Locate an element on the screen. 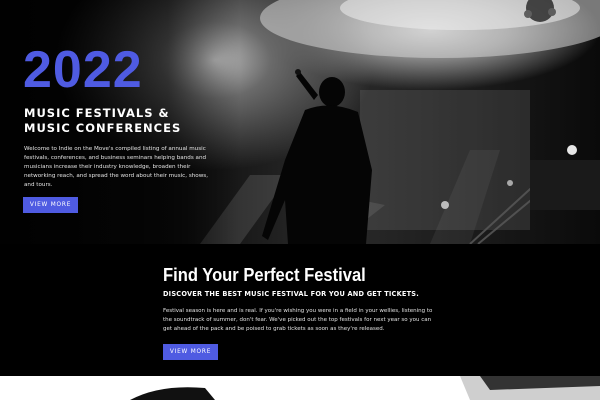  hero-headline: MUSIC FESTIVALS & MUSIC CONFERENCES is located at coordinates (124, 121).